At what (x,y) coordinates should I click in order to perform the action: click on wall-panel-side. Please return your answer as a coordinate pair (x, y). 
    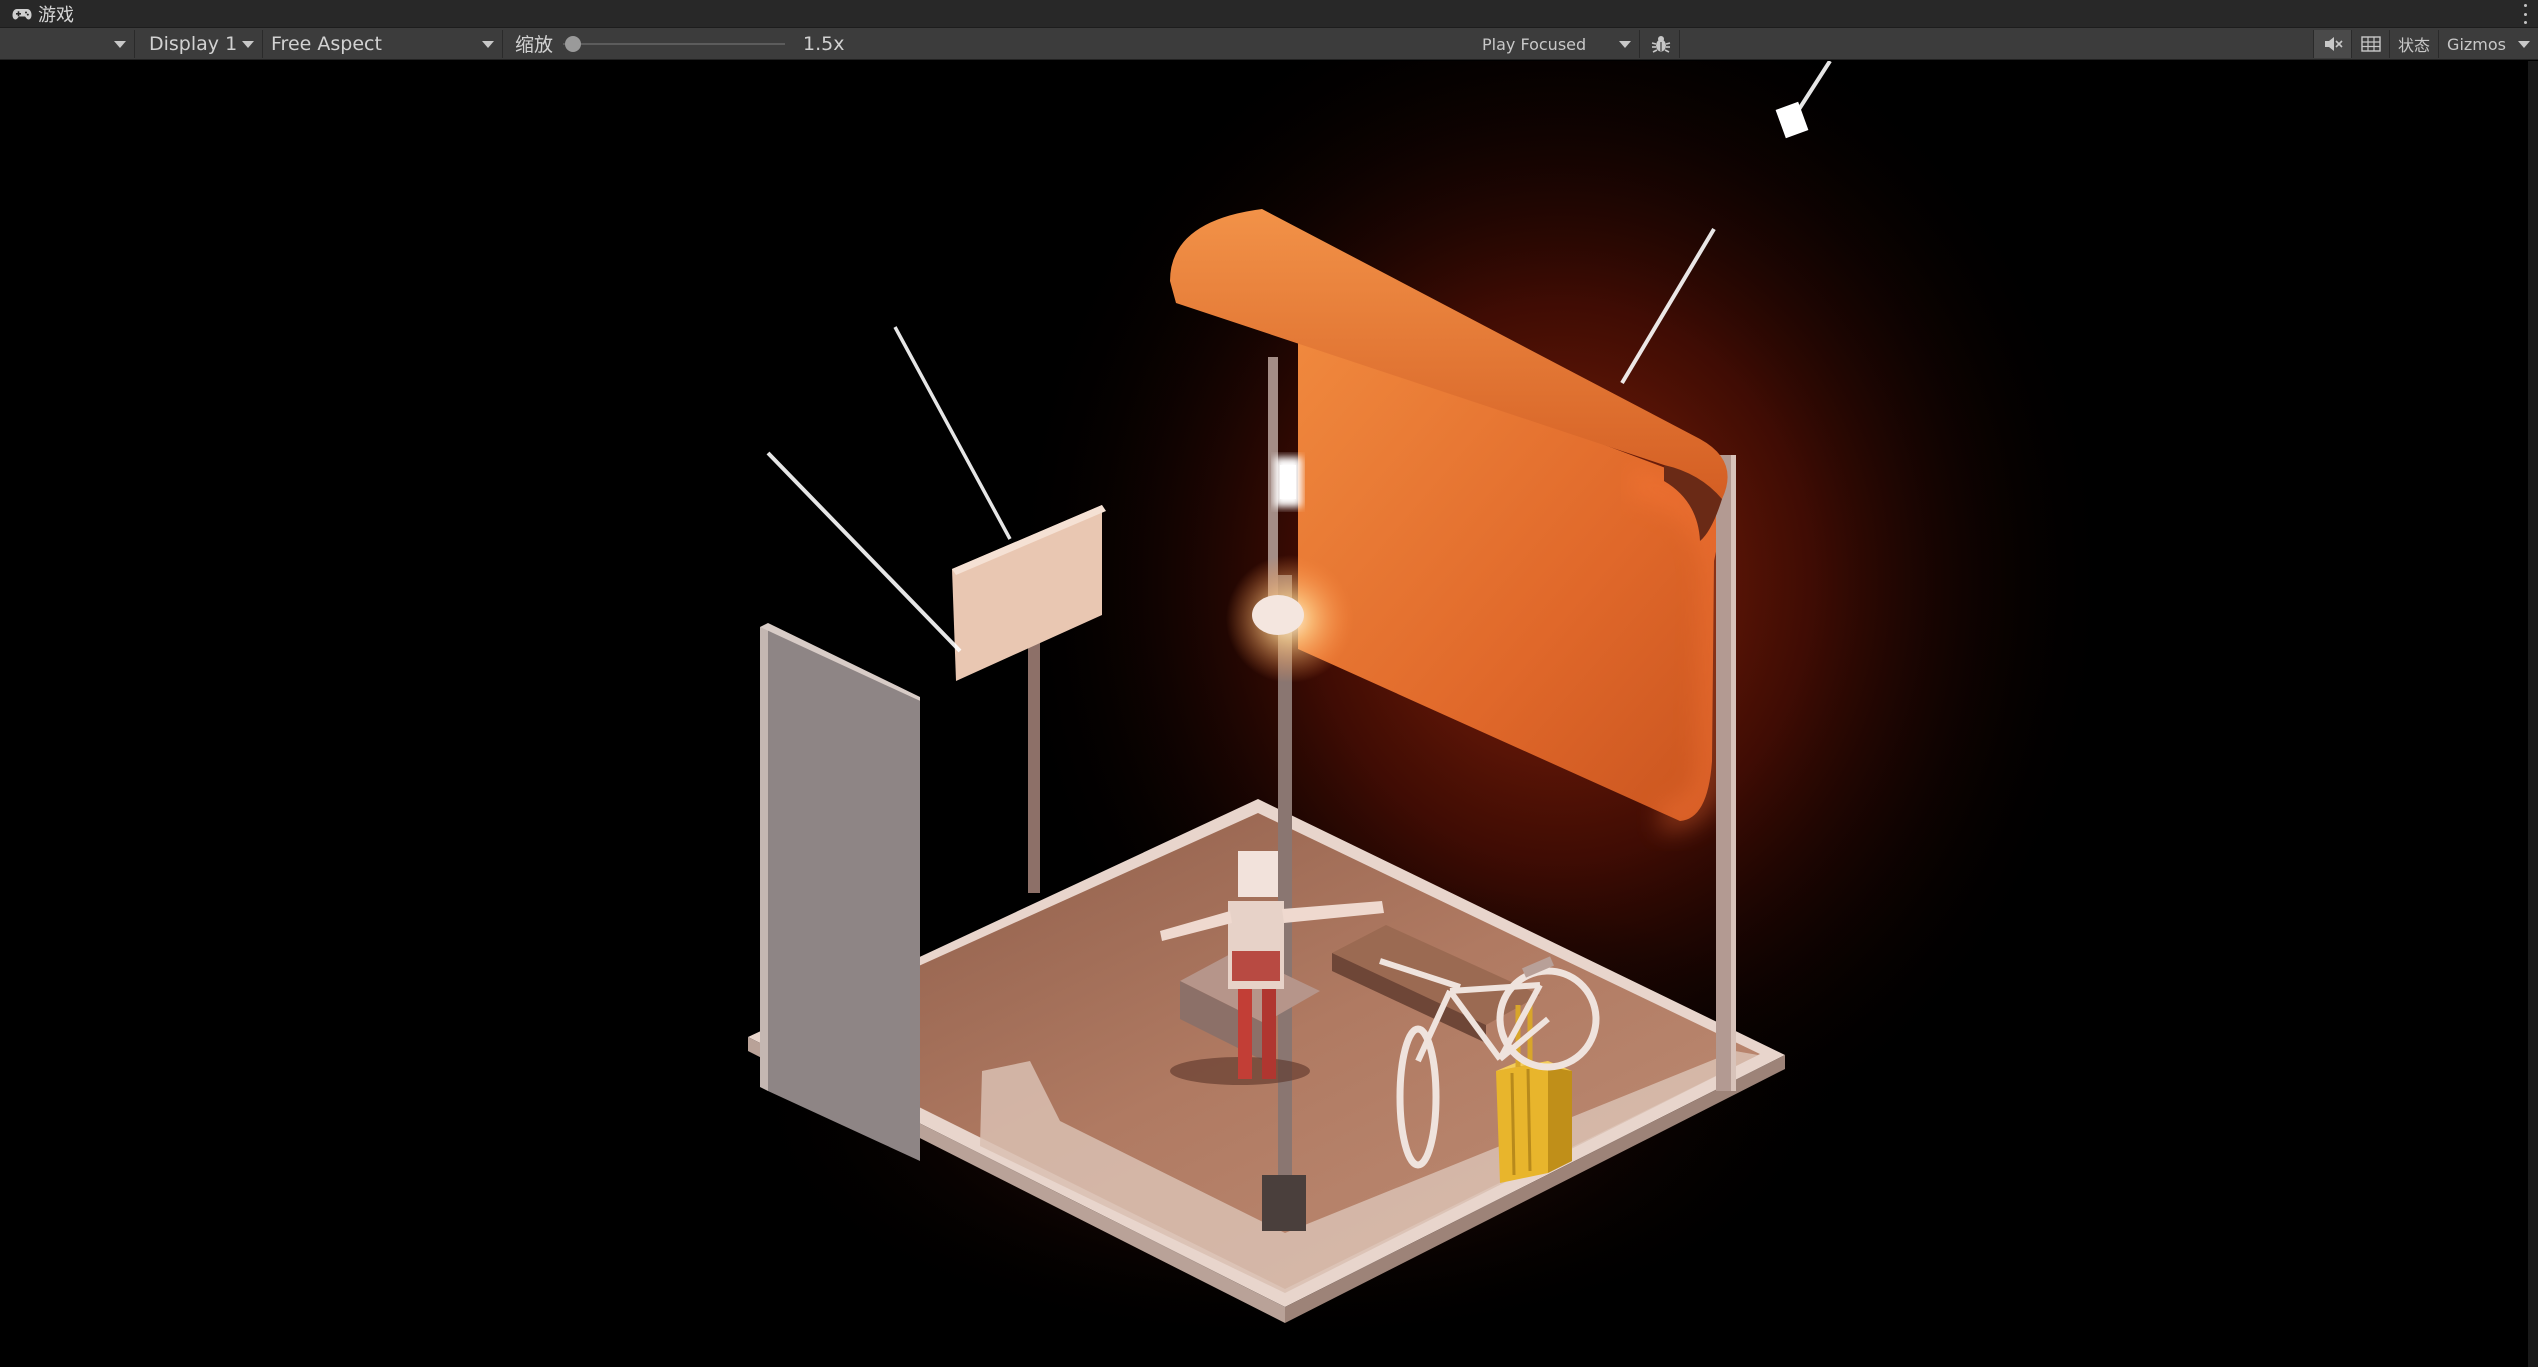
    Looking at the image, I should click on (764, 859).